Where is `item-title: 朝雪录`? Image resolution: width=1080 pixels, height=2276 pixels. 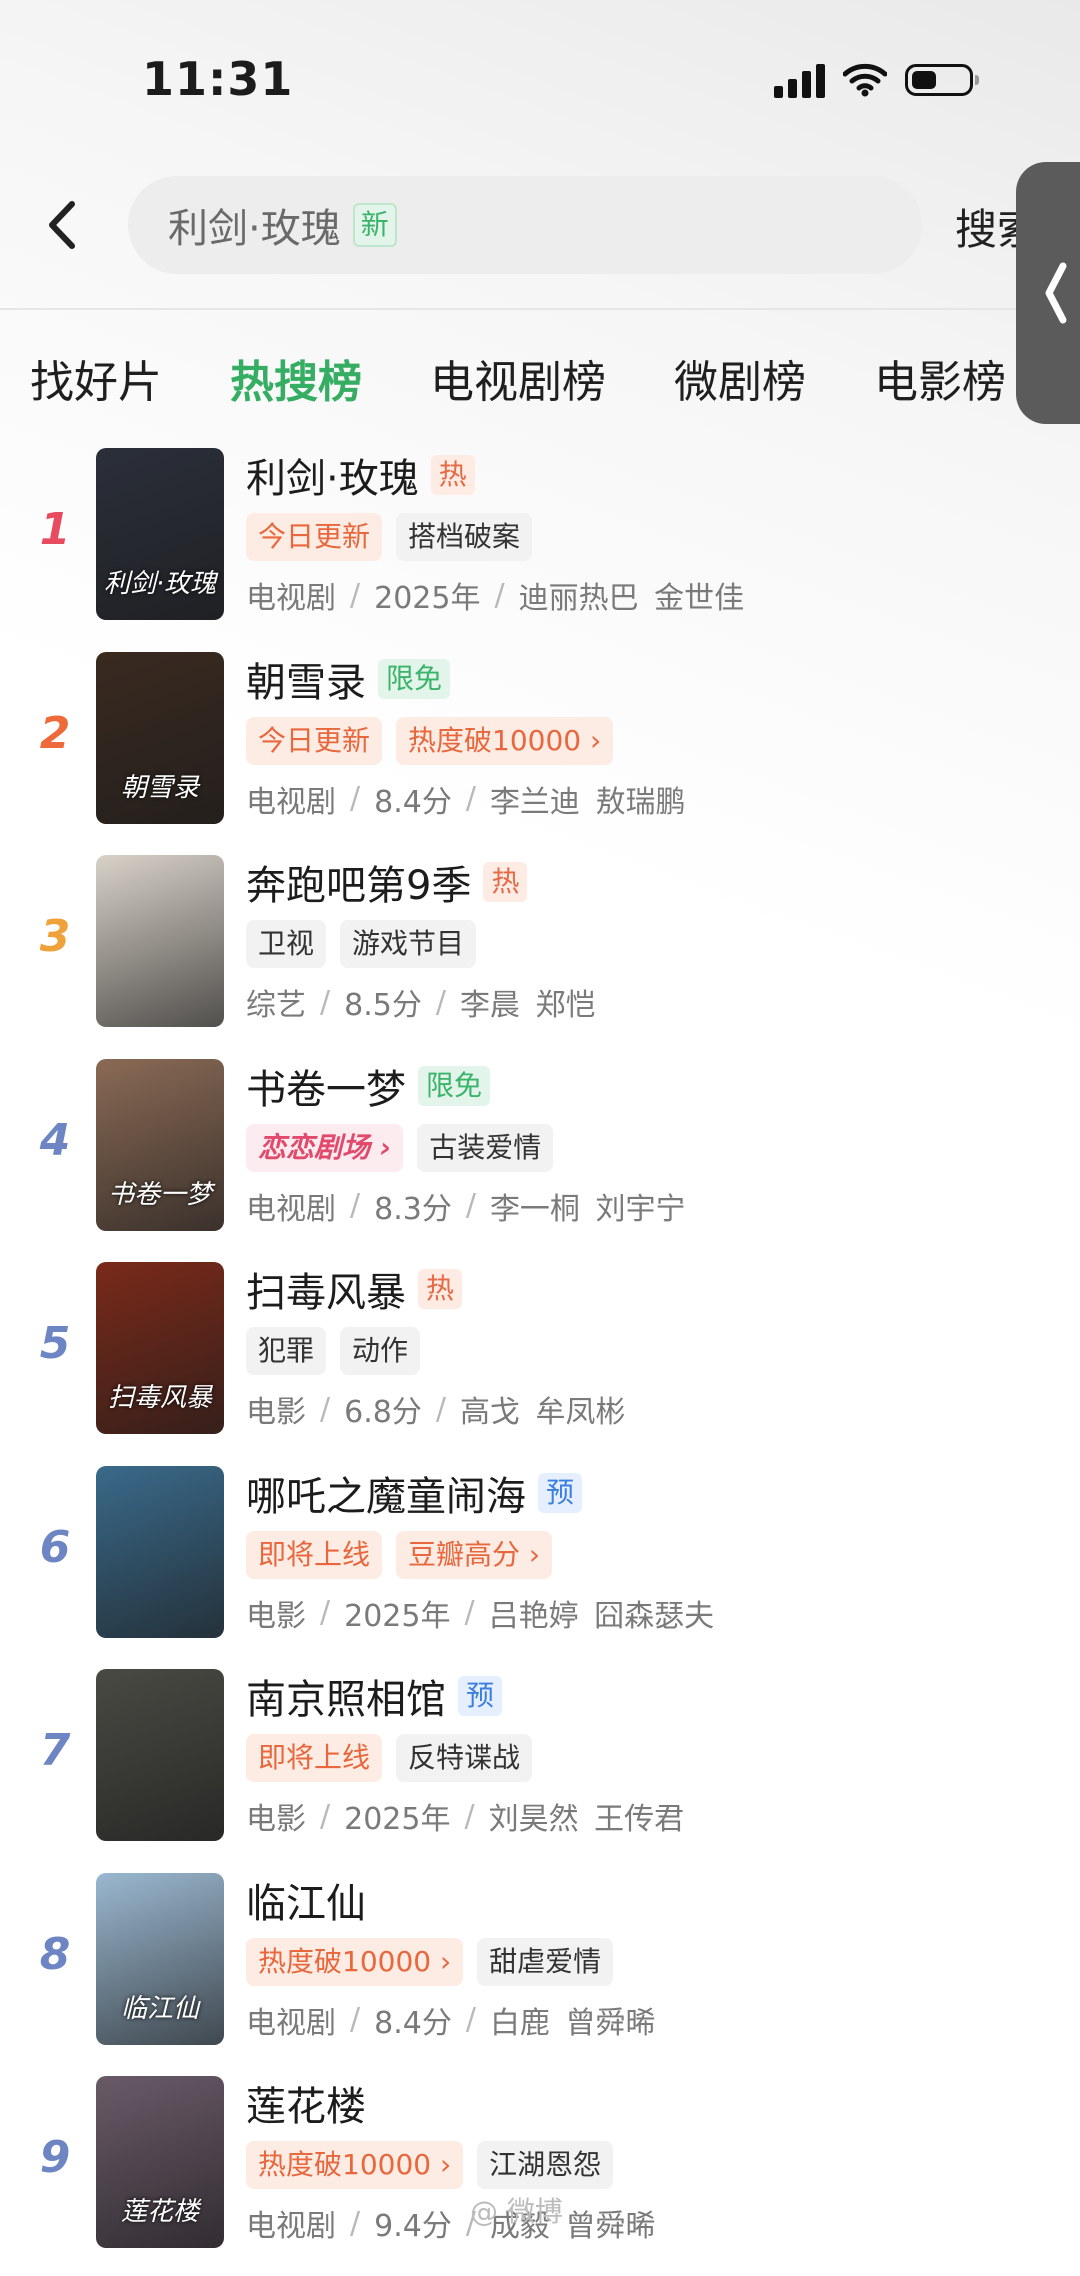 item-title: 朝雪录 is located at coordinates (306, 682).